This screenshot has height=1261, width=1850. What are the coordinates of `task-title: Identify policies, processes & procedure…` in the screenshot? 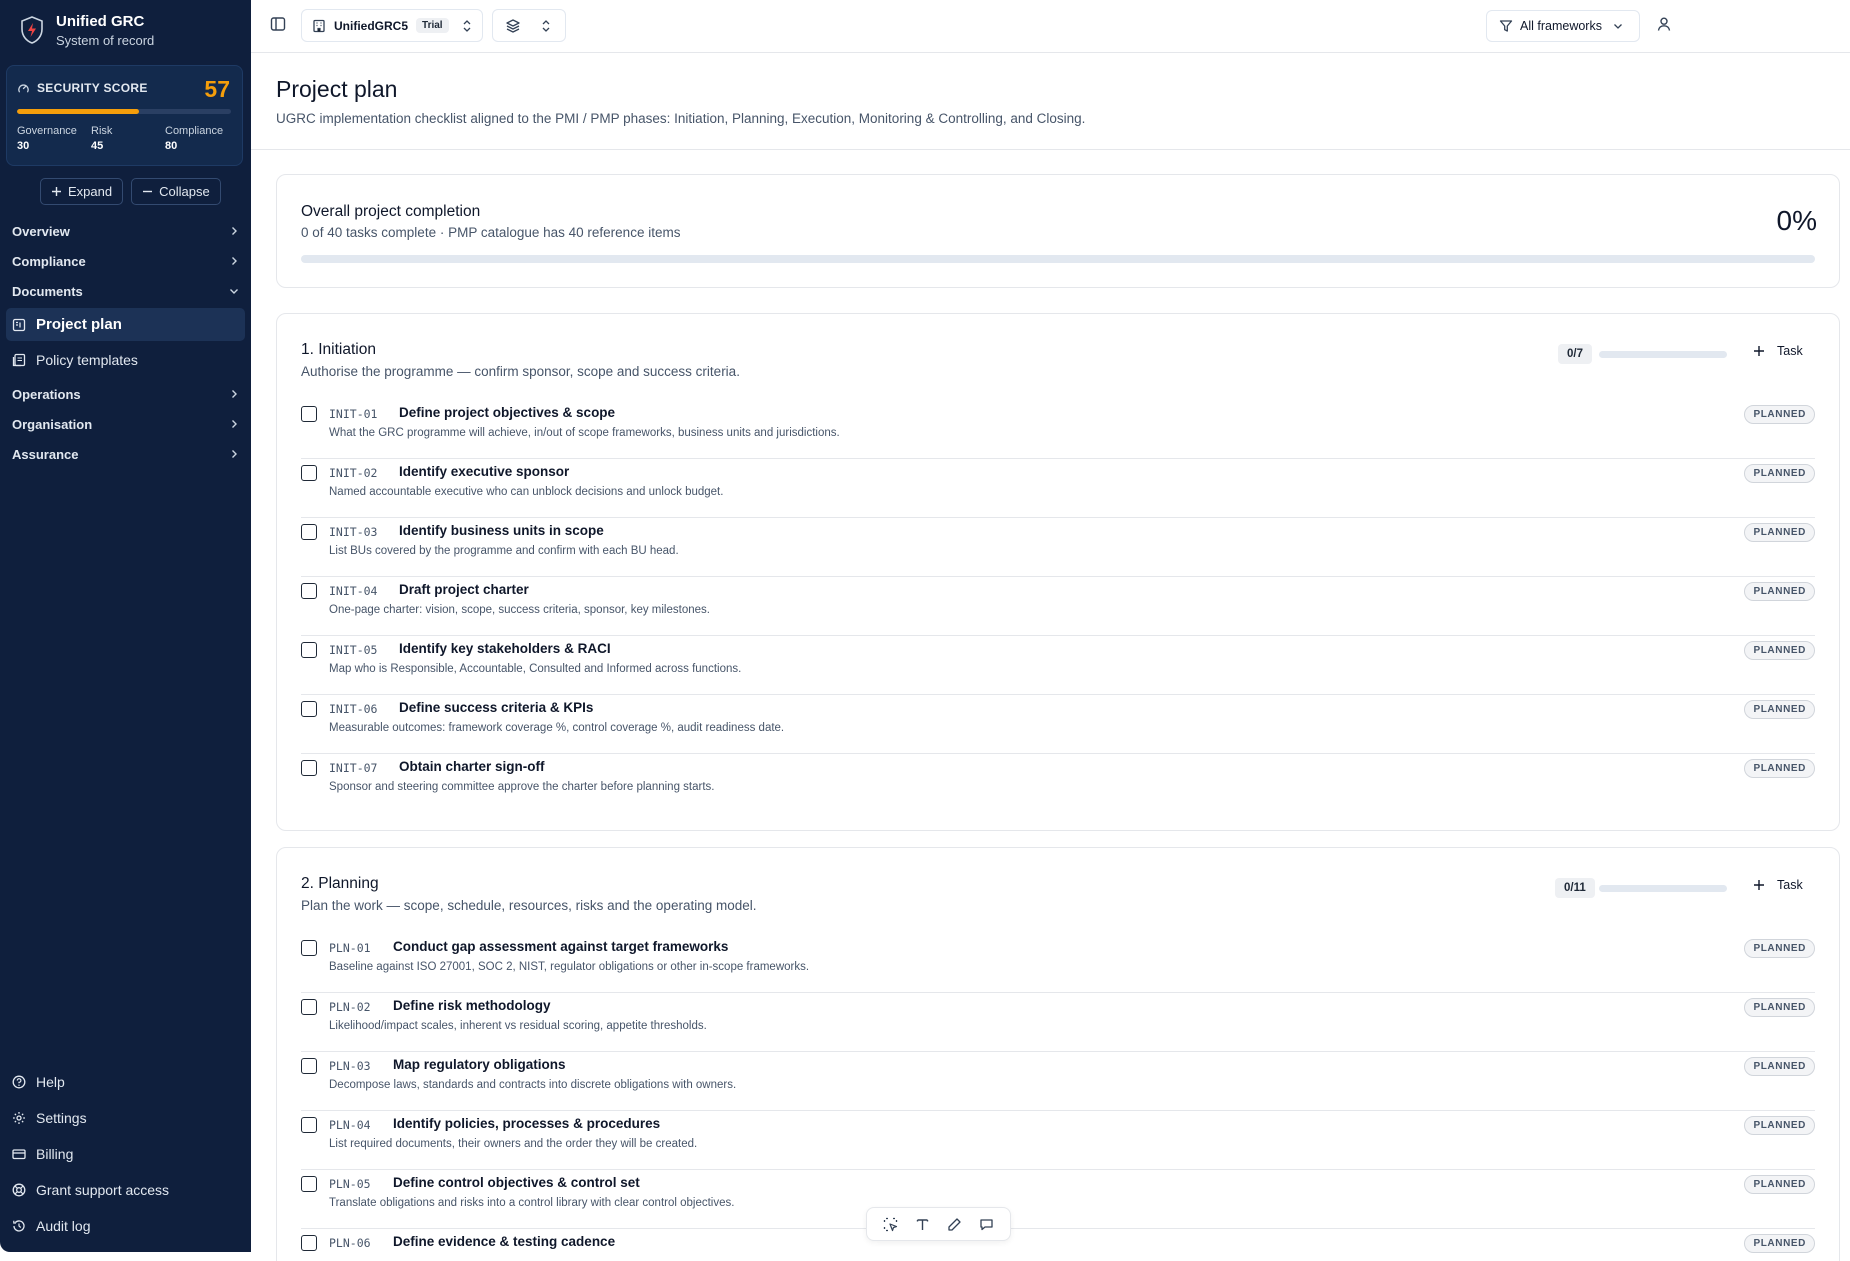 It's located at (526, 1123).